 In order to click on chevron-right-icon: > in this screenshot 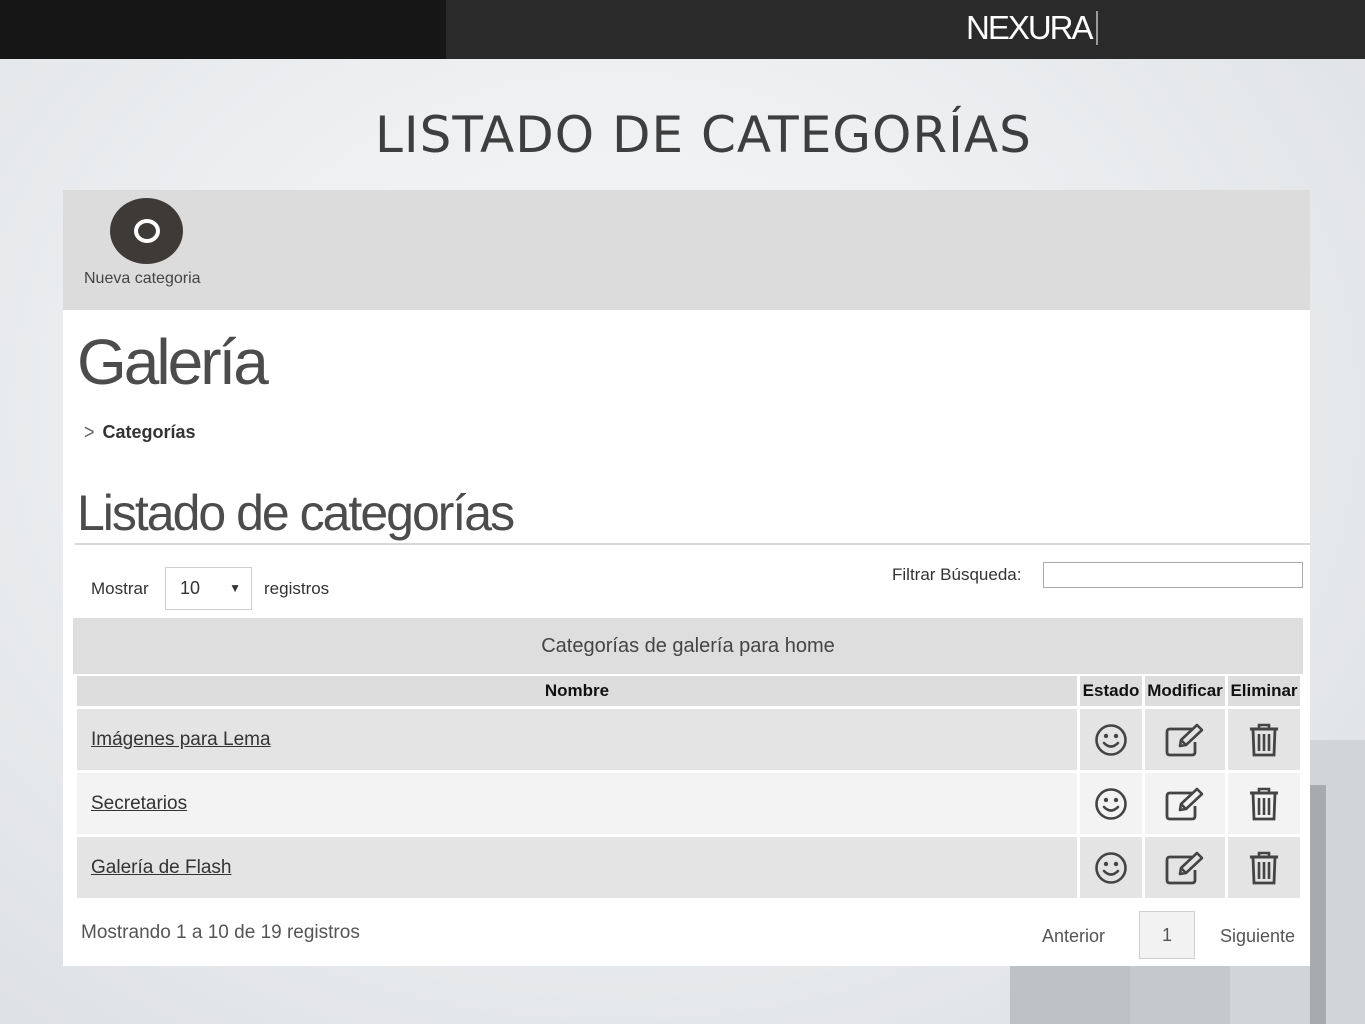, I will do `click(89, 431)`.